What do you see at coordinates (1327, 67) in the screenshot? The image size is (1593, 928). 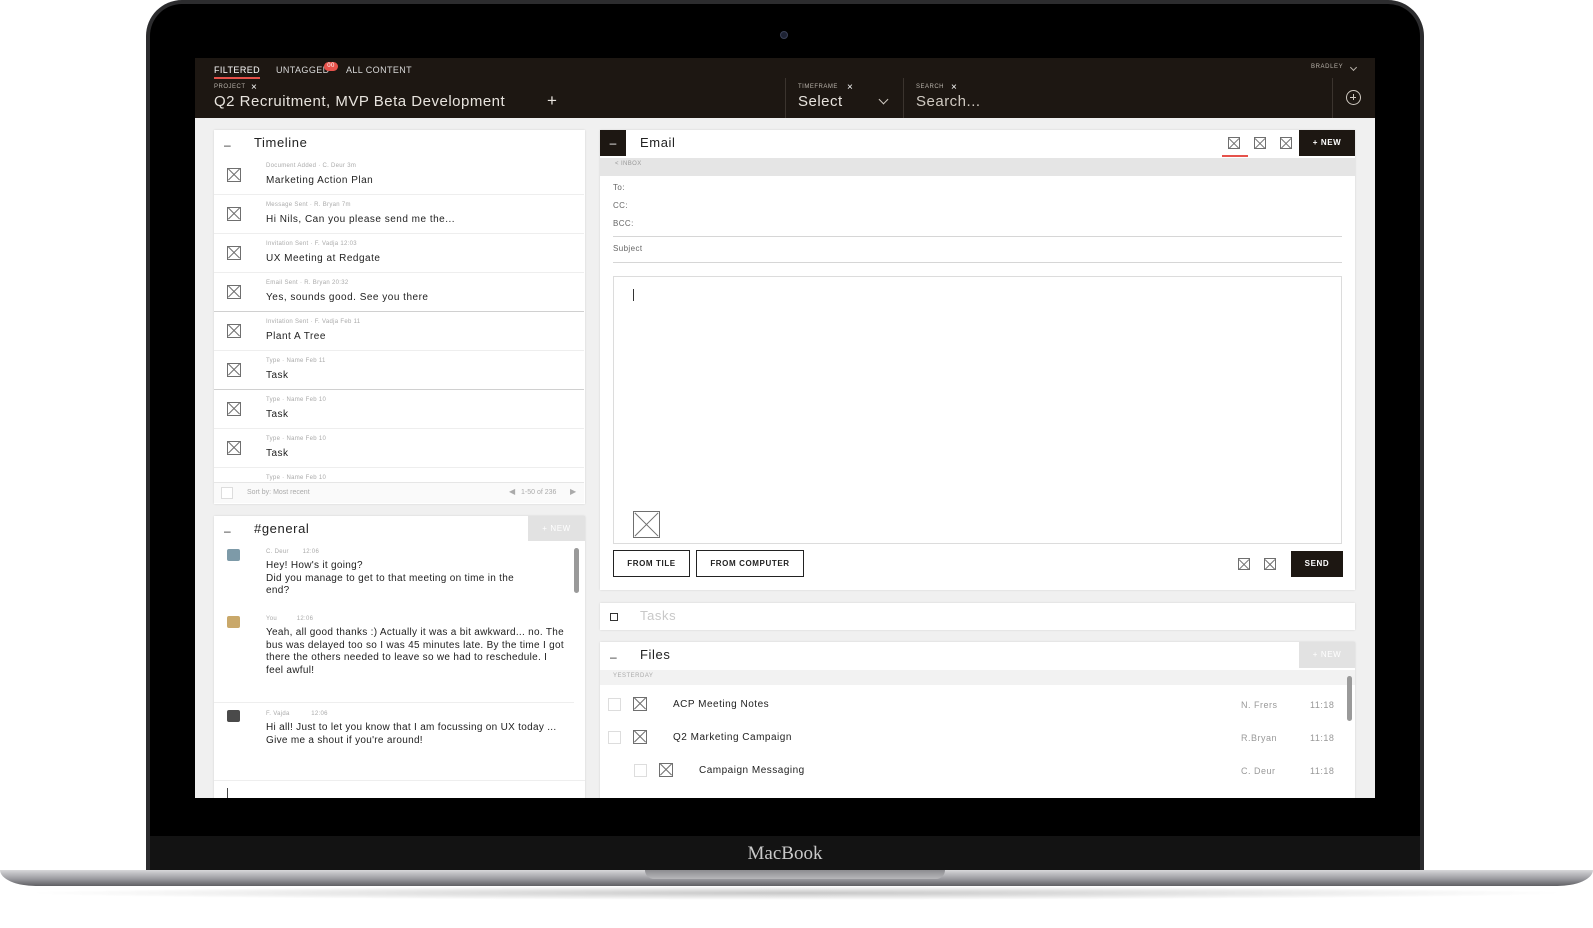 I see `user-menu: BRADLEY` at bounding box center [1327, 67].